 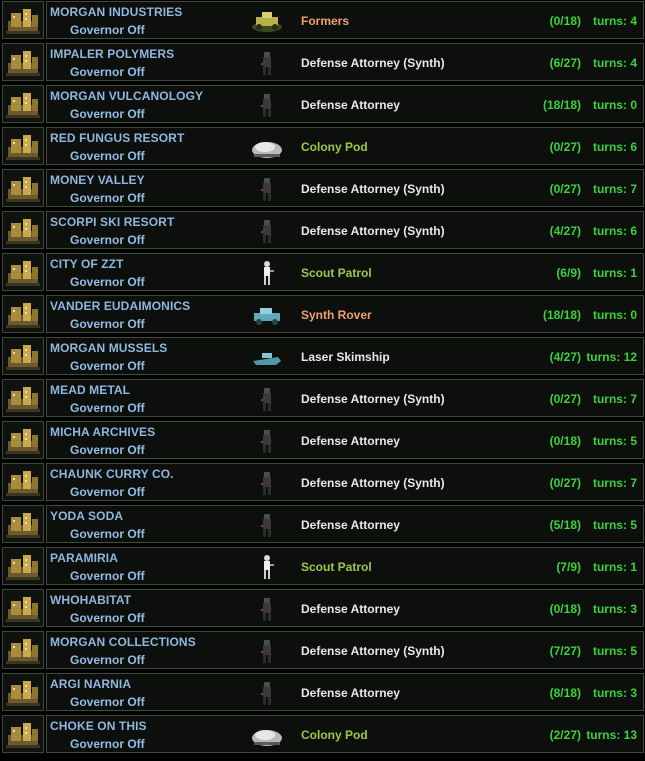 I want to click on base-name: MORGAN MUSSELS, so click(x=108, y=348).